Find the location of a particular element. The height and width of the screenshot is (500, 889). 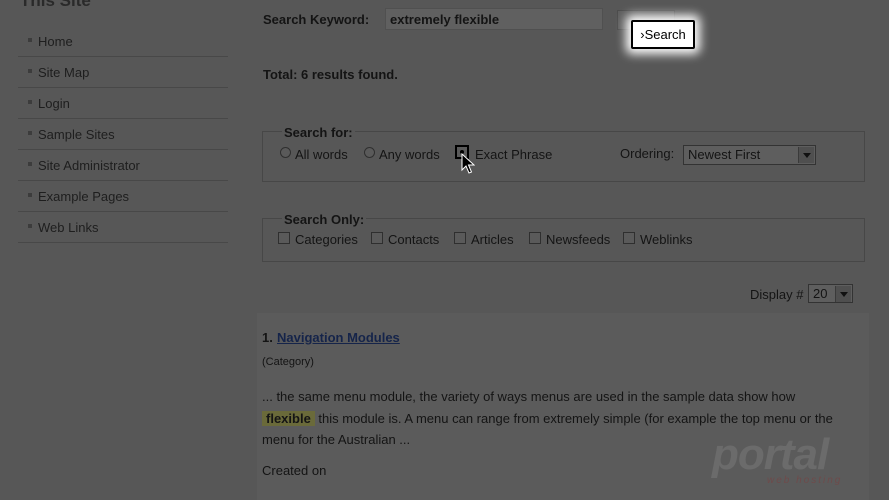

radio-all-words-label: All words is located at coordinates (321, 154).